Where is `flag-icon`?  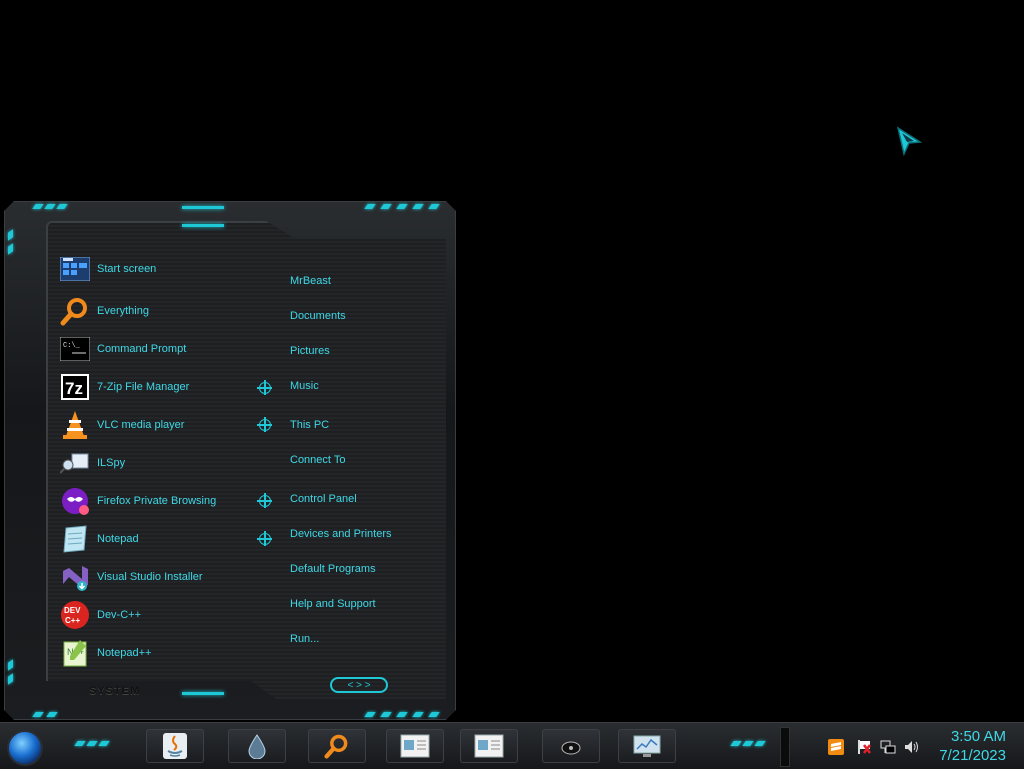
flag-icon is located at coordinates (864, 747).